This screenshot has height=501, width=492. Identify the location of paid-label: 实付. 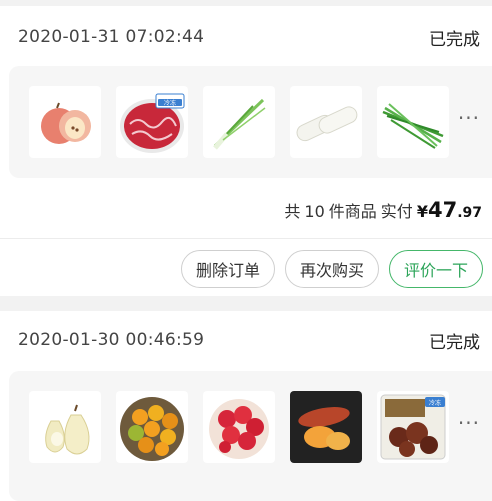
(396, 211).